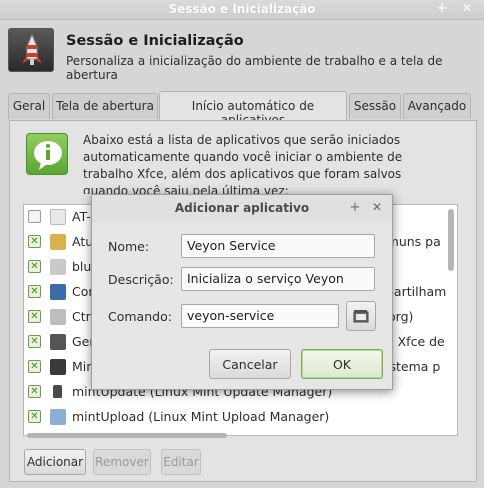 This screenshot has width=484, height=488. I want to click on tab-session: Sessão, so click(375, 106).